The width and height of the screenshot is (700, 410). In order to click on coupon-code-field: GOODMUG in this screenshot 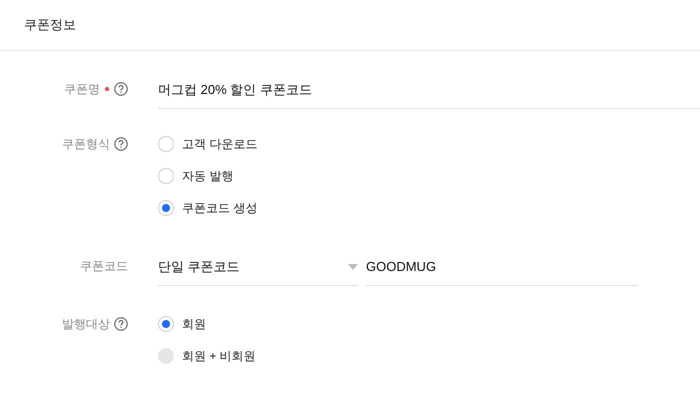, I will do `click(502, 271)`.